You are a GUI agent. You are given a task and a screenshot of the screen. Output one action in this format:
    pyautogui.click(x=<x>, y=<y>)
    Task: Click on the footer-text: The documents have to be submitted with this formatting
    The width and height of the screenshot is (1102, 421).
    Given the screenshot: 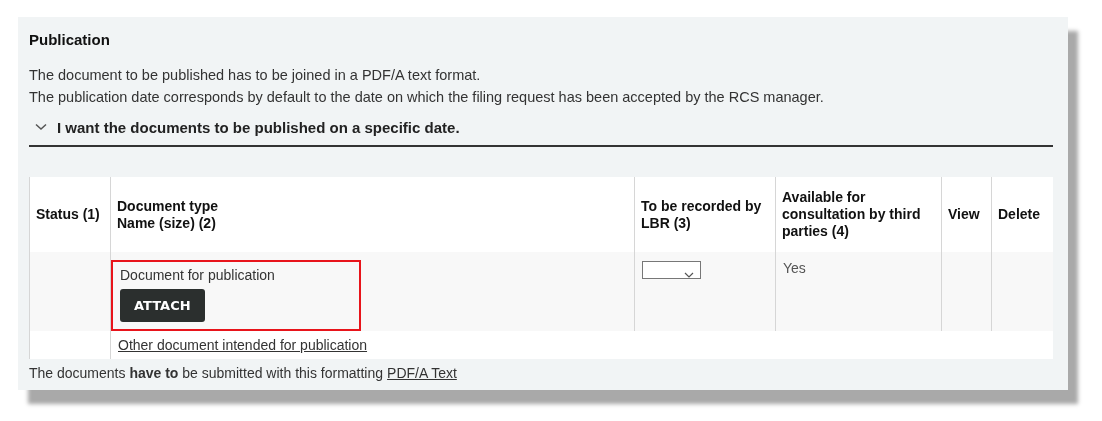 What is the action you would take?
    pyautogui.click(x=206, y=373)
    